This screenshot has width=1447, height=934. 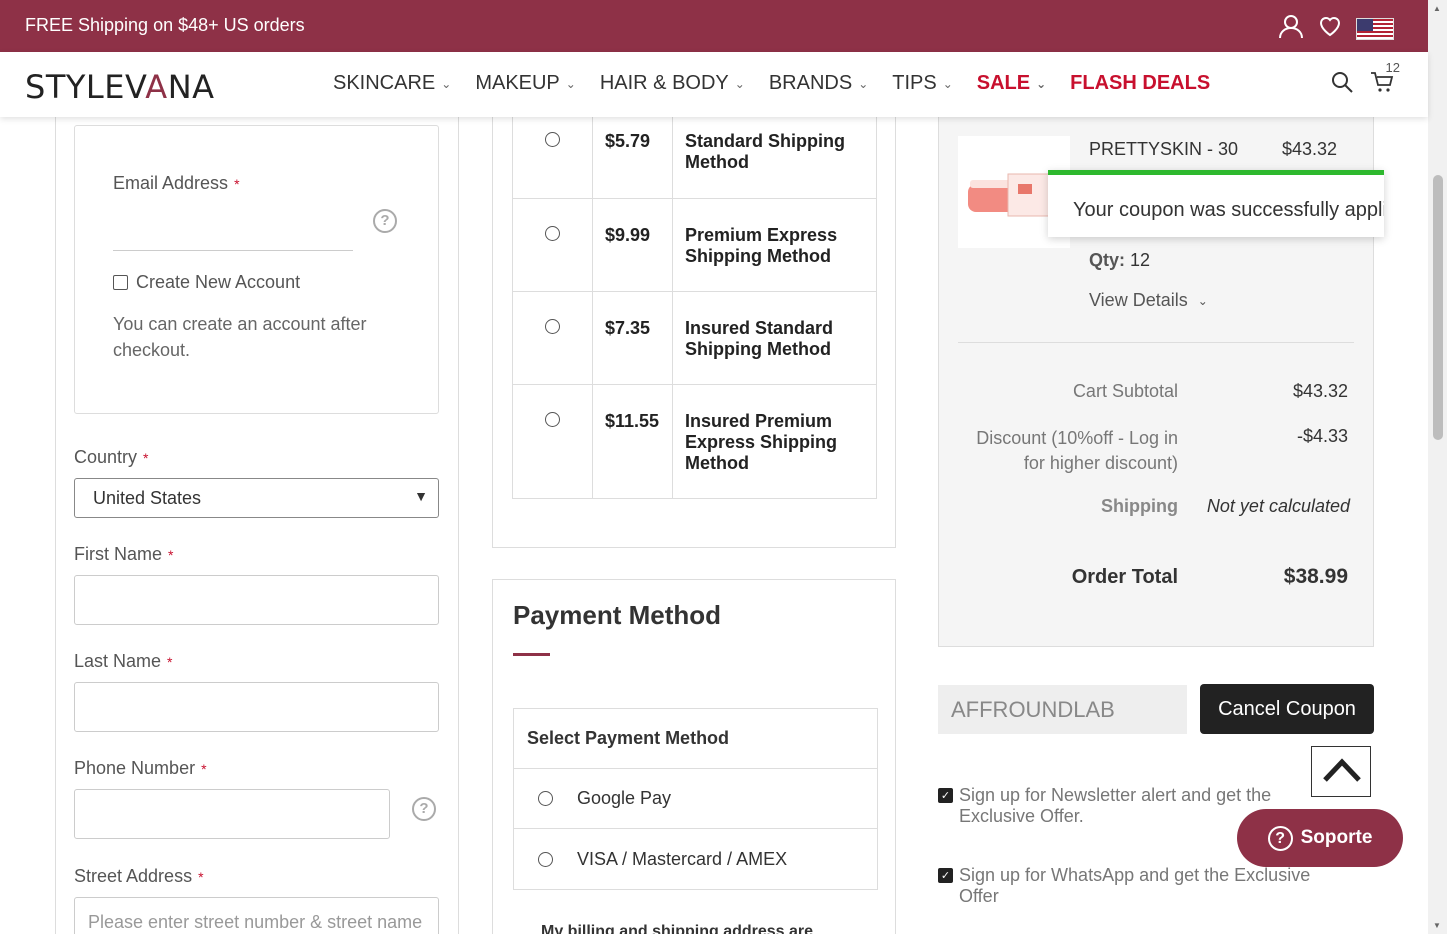 I want to click on last-name-field, so click(x=256, y=707).